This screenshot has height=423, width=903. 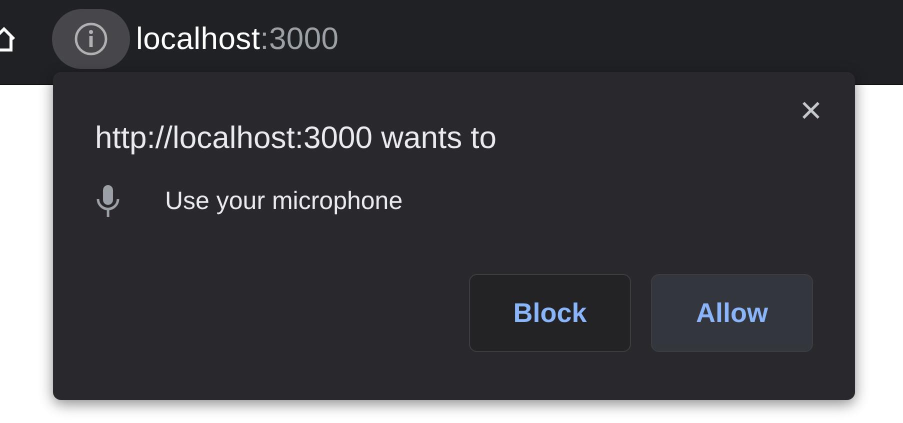 What do you see at coordinates (811, 111) in the screenshot?
I see `close-button: ×` at bounding box center [811, 111].